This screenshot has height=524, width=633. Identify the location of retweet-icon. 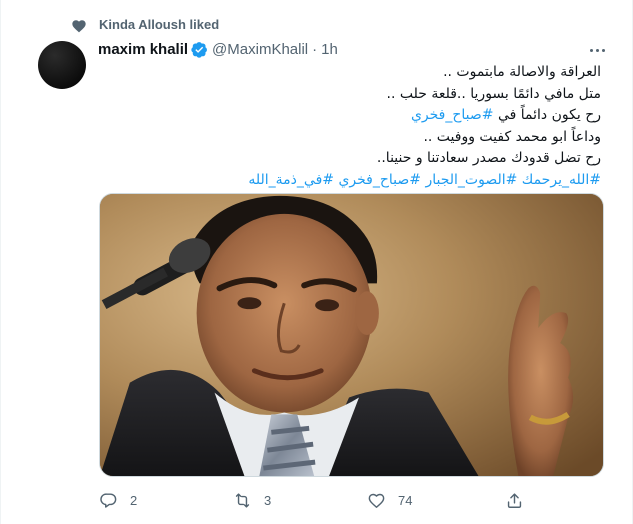
(242, 500).